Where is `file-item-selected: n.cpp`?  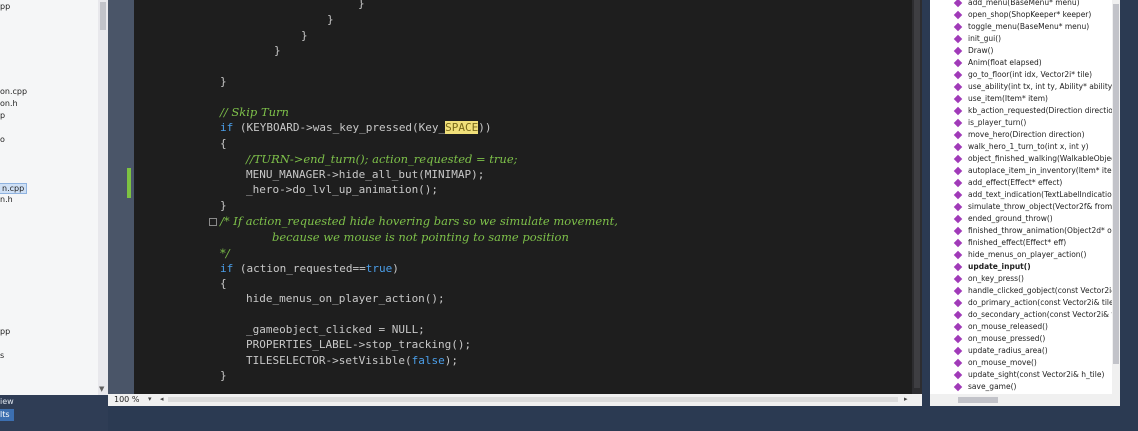
file-item-selected: n.cpp is located at coordinates (14, 188).